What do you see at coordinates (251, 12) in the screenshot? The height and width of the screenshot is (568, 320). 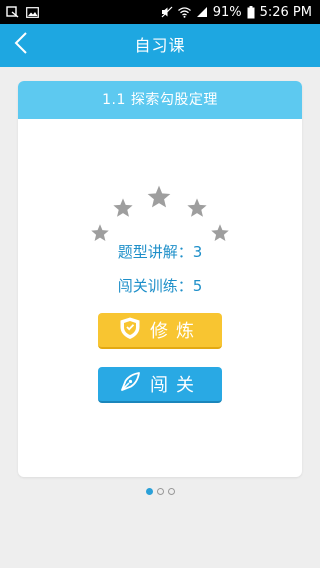 I see `battery-icon` at bounding box center [251, 12].